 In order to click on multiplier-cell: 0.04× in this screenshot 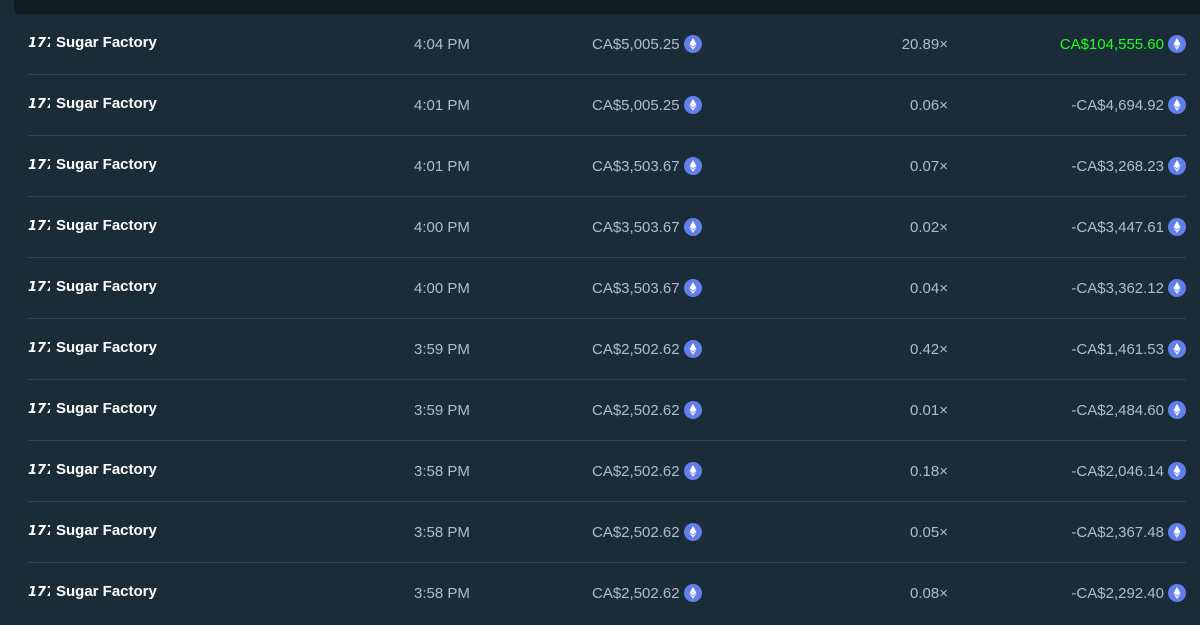, I will do `click(929, 288)`.